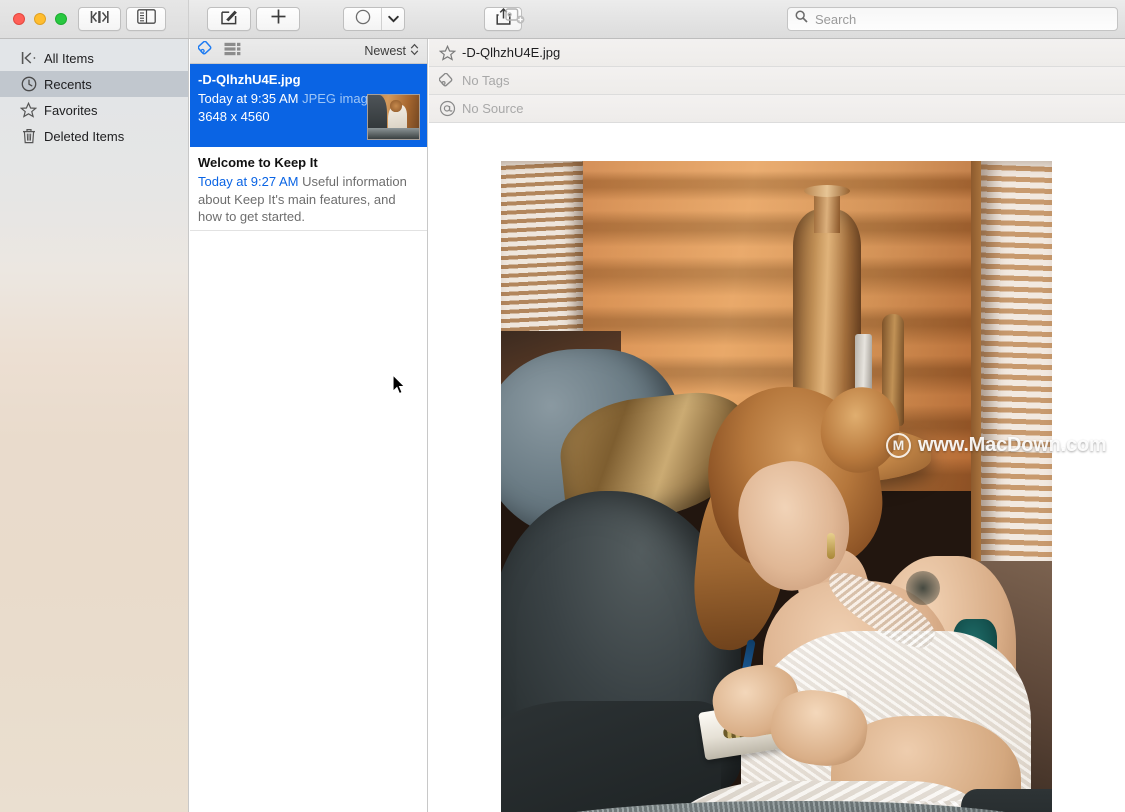 The height and width of the screenshot is (812, 1125). What do you see at coordinates (493, 108) in the screenshot?
I see `detail-source-value: No Source` at bounding box center [493, 108].